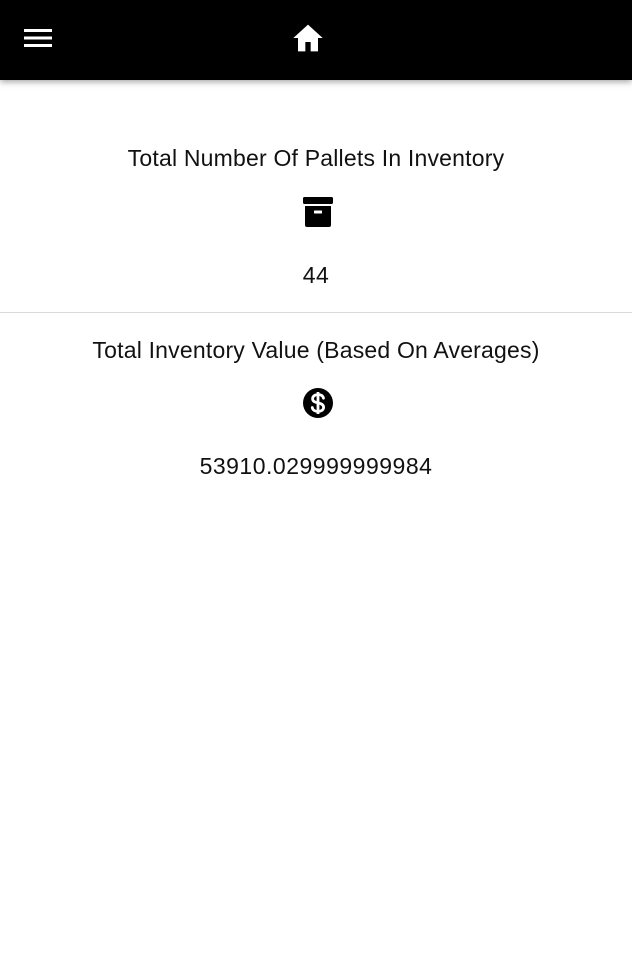 Image resolution: width=632 pixels, height=964 pixels. What do you see at coordinates (316, 275) in the screenshot?
I see `pallets-stat-value: 44` at bounding box center [316, 275].